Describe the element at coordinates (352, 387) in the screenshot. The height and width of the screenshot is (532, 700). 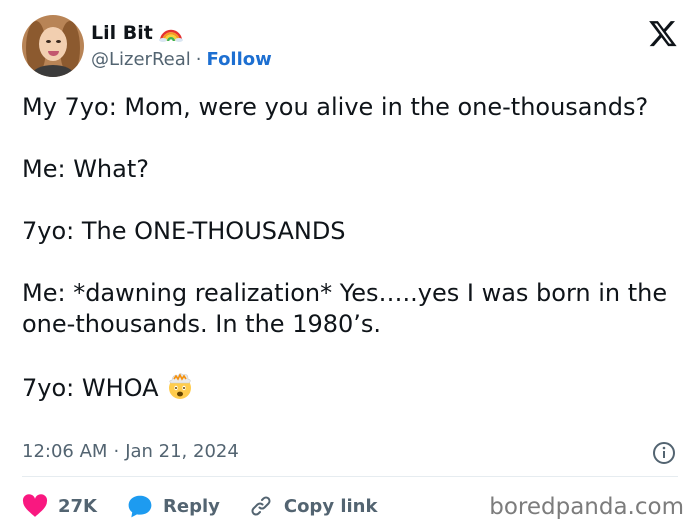
I see `tweet-paragraph-last: 7yo: WHOA` at that location.